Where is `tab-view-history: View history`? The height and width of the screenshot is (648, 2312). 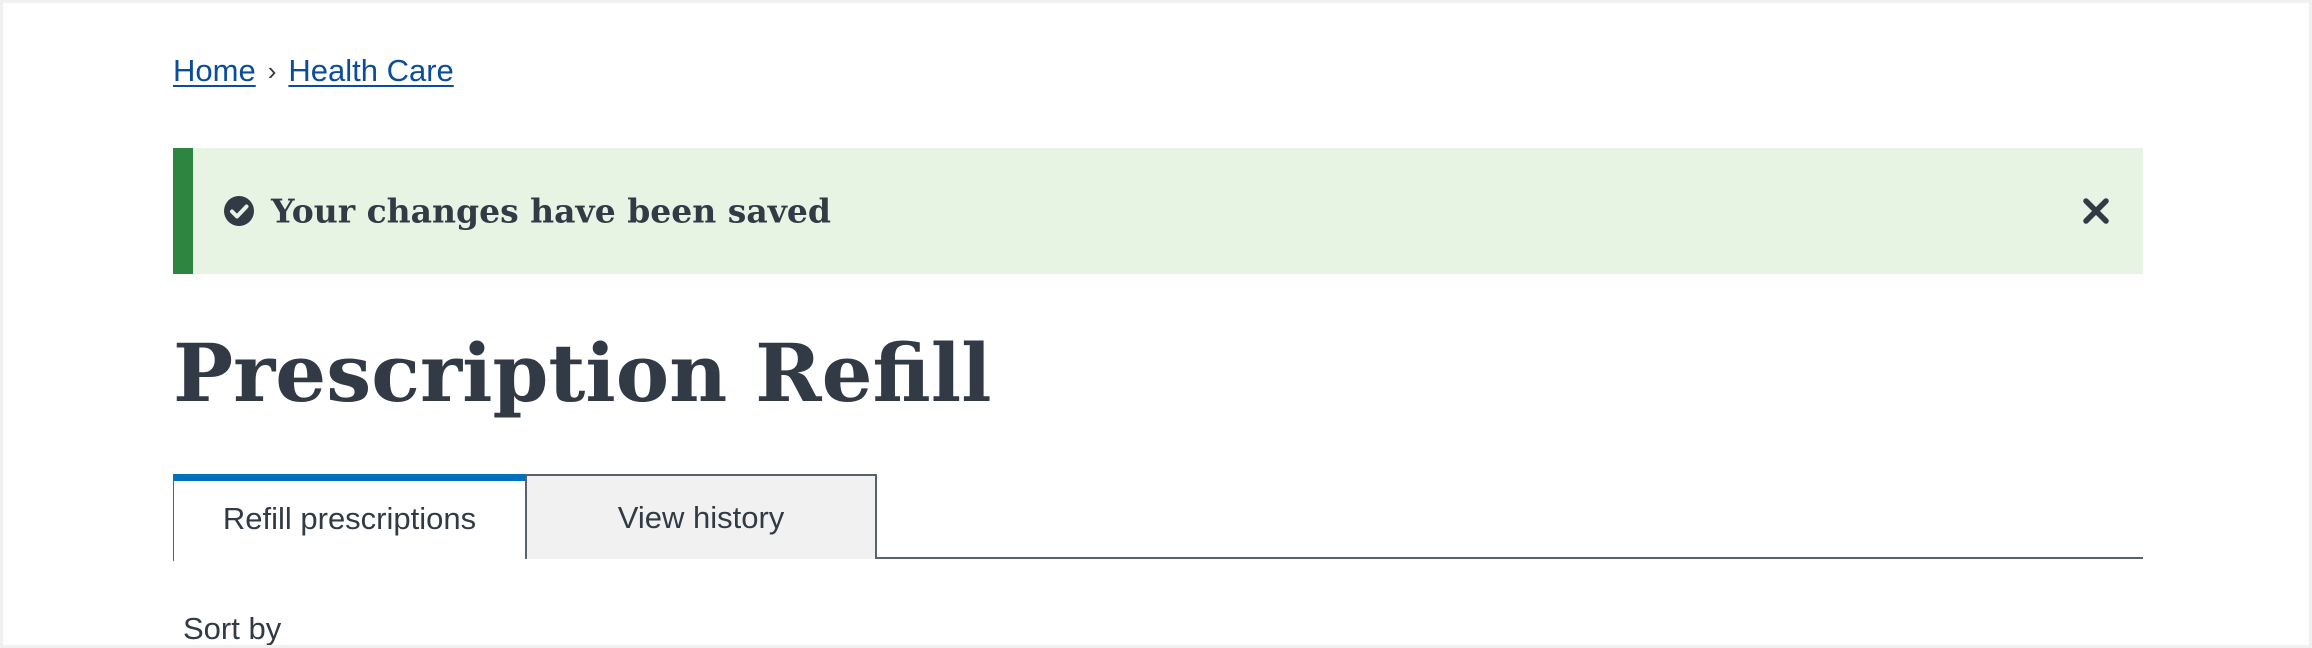
tab-view-history: View history is located at coordinates (701, 516).